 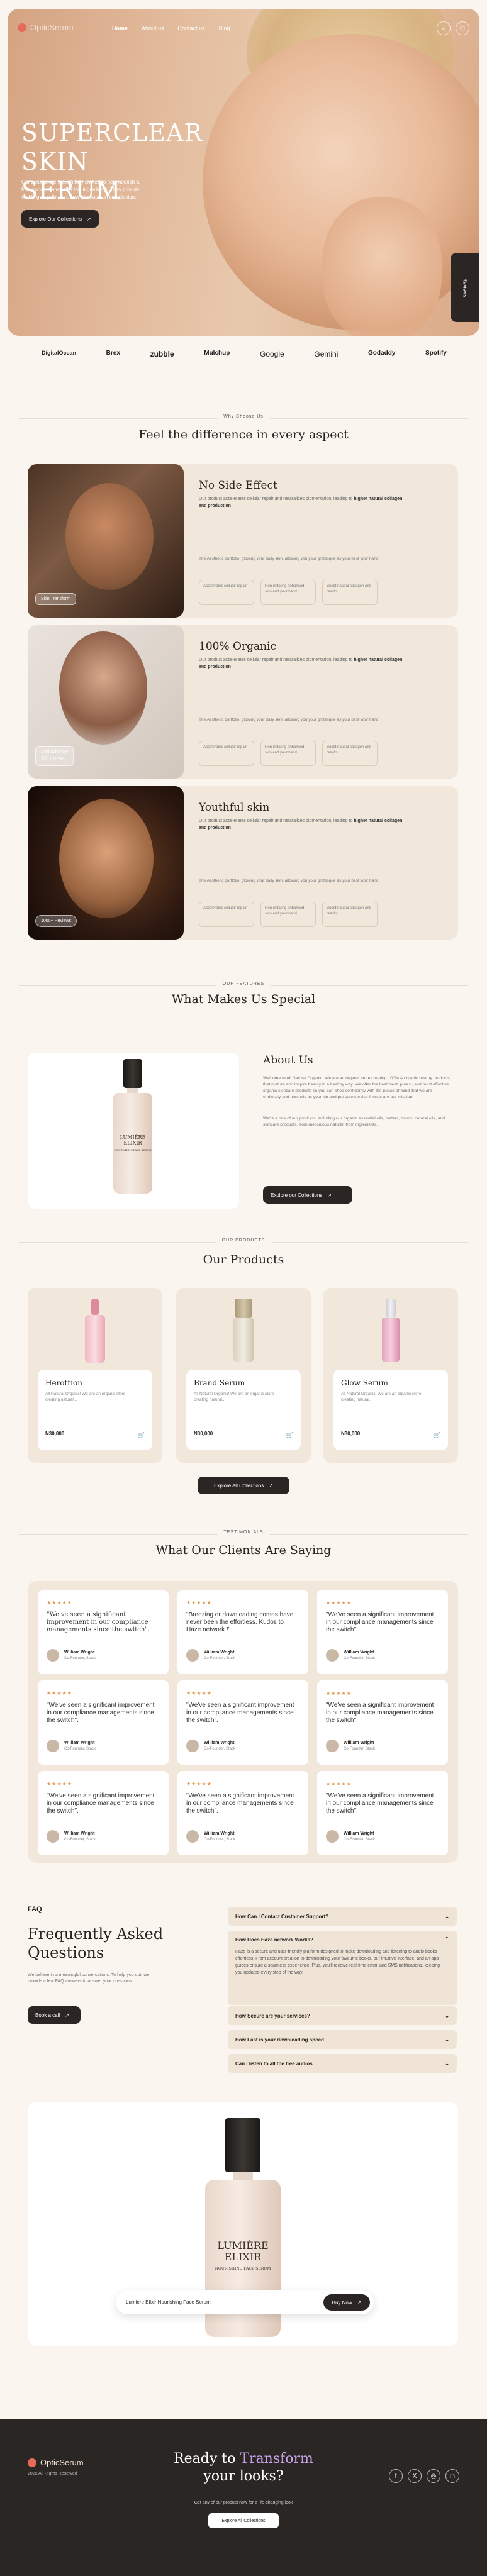 I want to click on instagram-icon: ◎, so click(x=433, y=2476).